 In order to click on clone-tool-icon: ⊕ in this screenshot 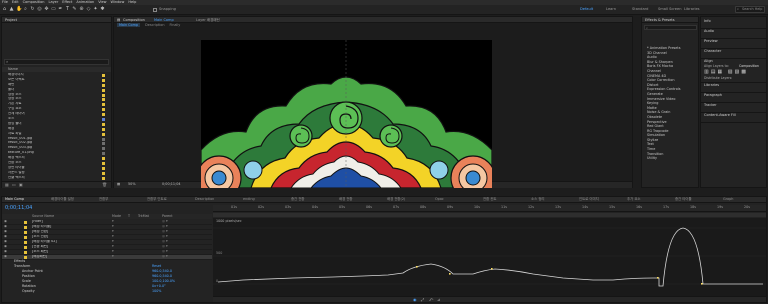, I will do `click(81, 9)`.